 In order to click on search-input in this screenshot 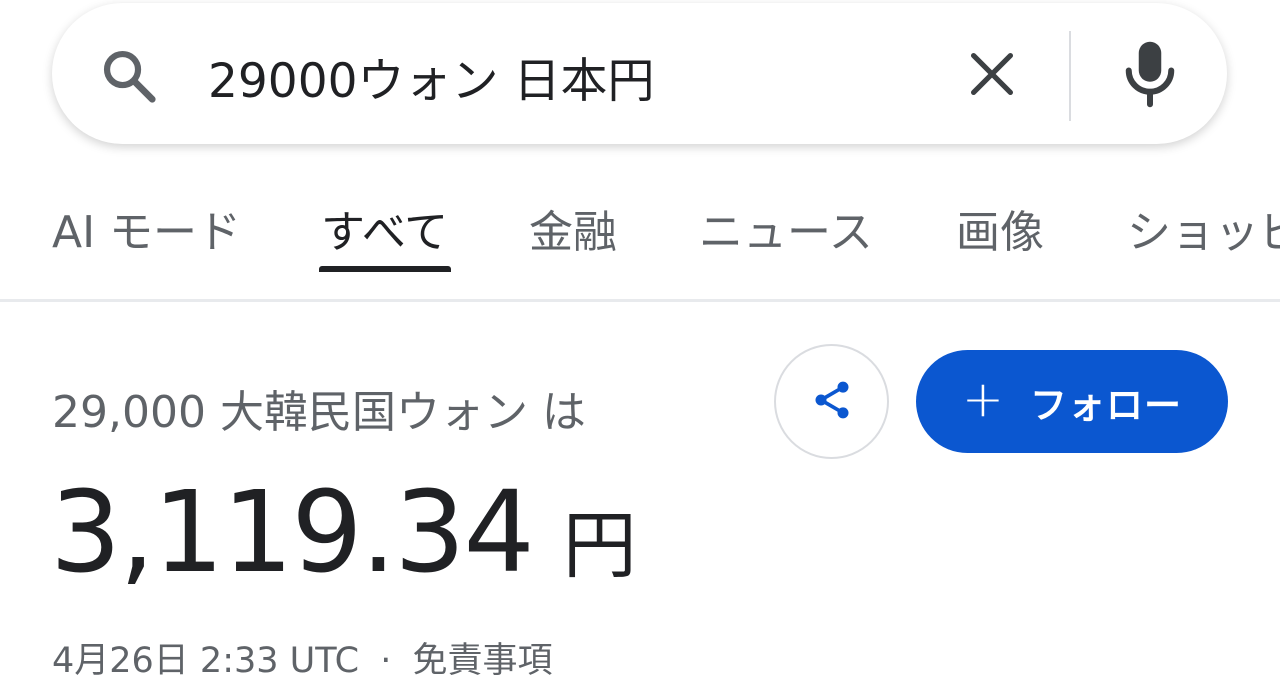, I will do `click(568, 76)`.